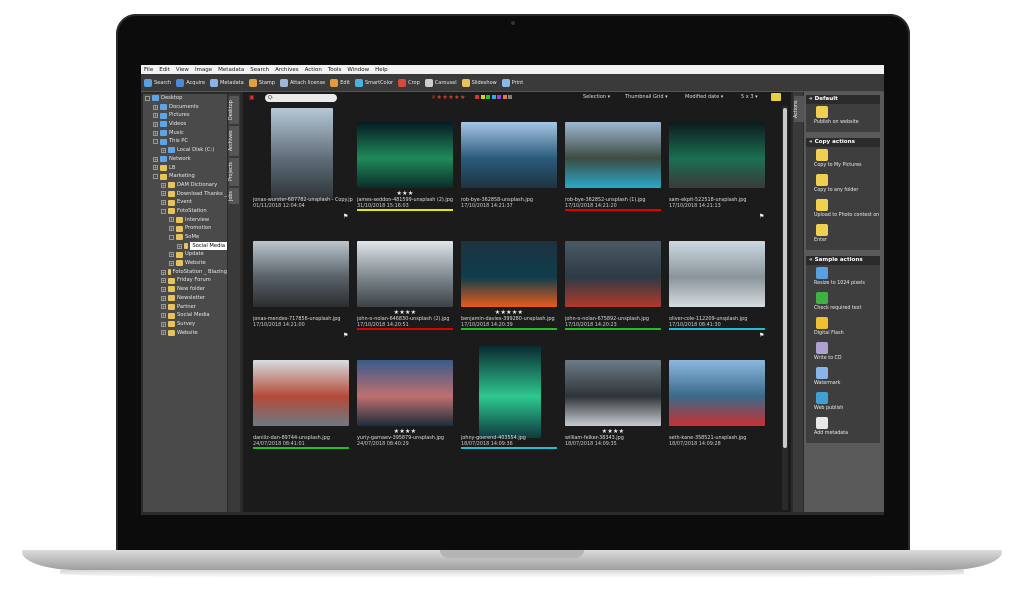 This screenshot has height=614, width=1024. Describe the element at coordinates (286, 70) in the screenshot. I see `menu-item-archives: Archives` at that location.